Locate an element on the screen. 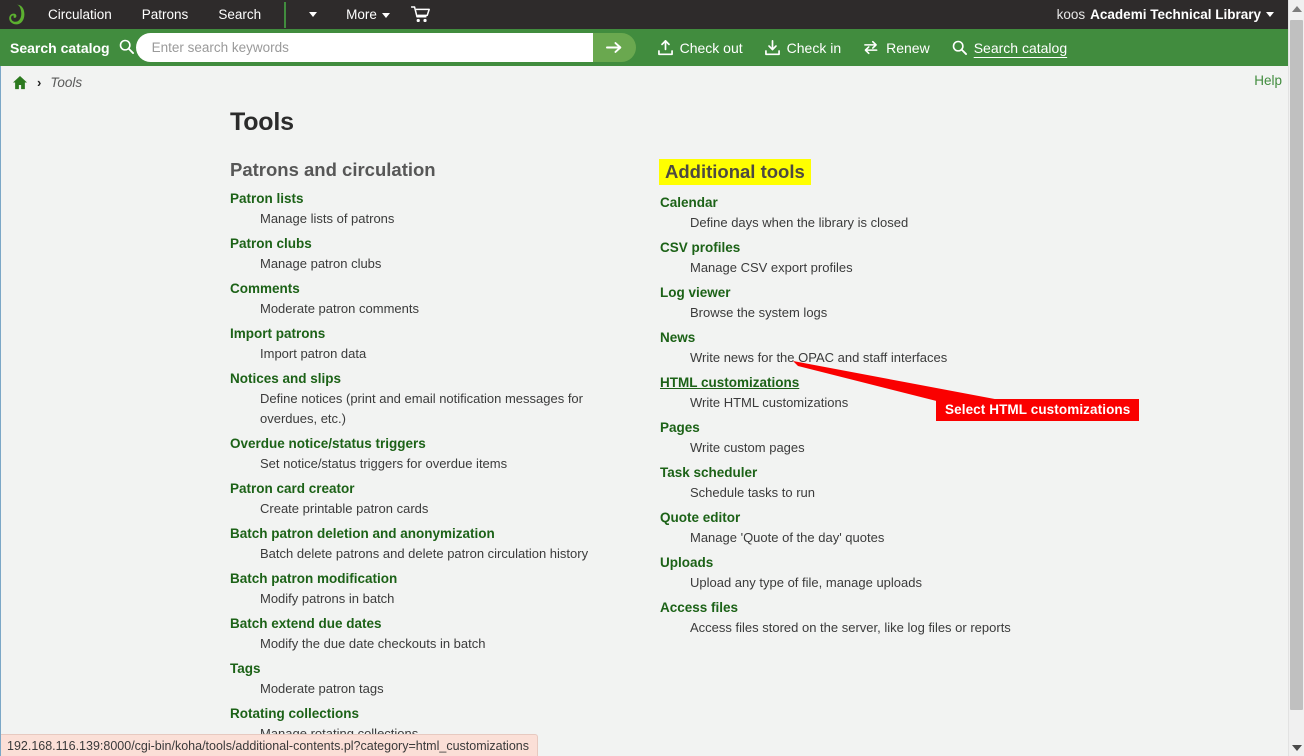 This screenshot has height=756, width=1304. user-name: koos is located at coordinates (1071, 14).